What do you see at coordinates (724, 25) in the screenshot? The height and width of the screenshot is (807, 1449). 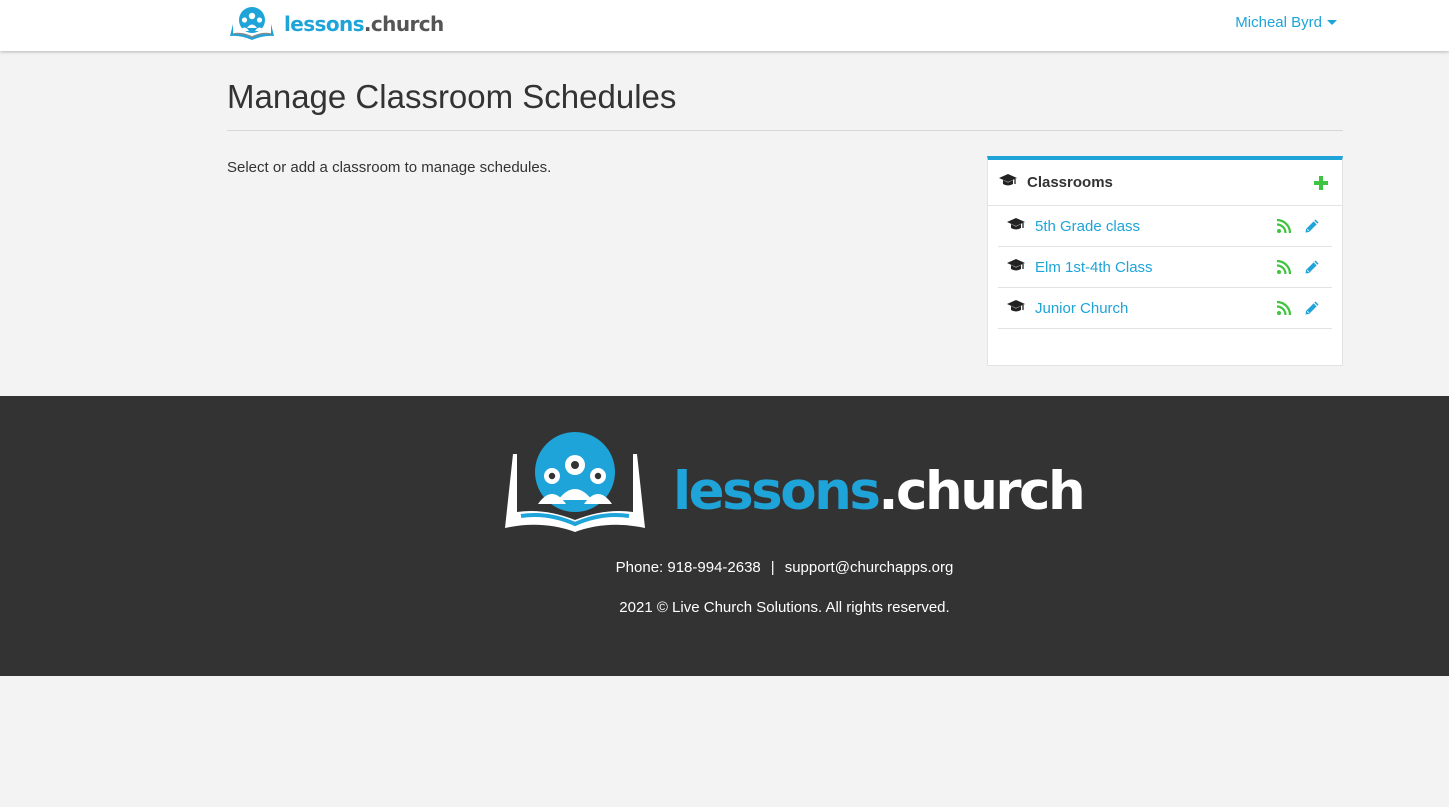 I see `navbar: lessons.church Micheal Byrd` at bounding box center [724, 25].